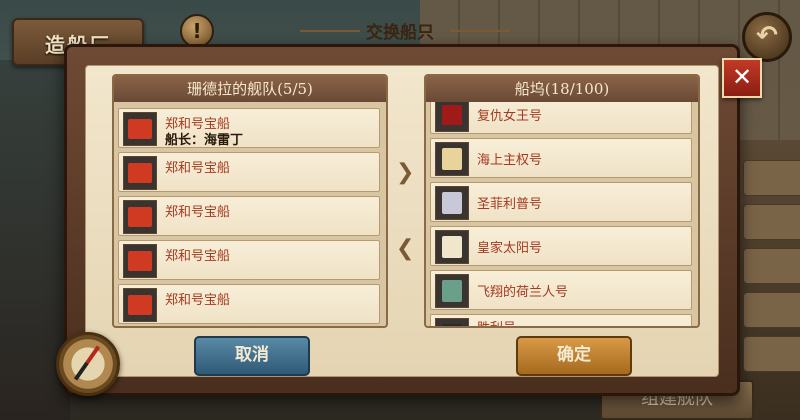 The width and height of the screenshot is (800, 420). I want to click on san-felipe-ship-icon, so click(452, 203).